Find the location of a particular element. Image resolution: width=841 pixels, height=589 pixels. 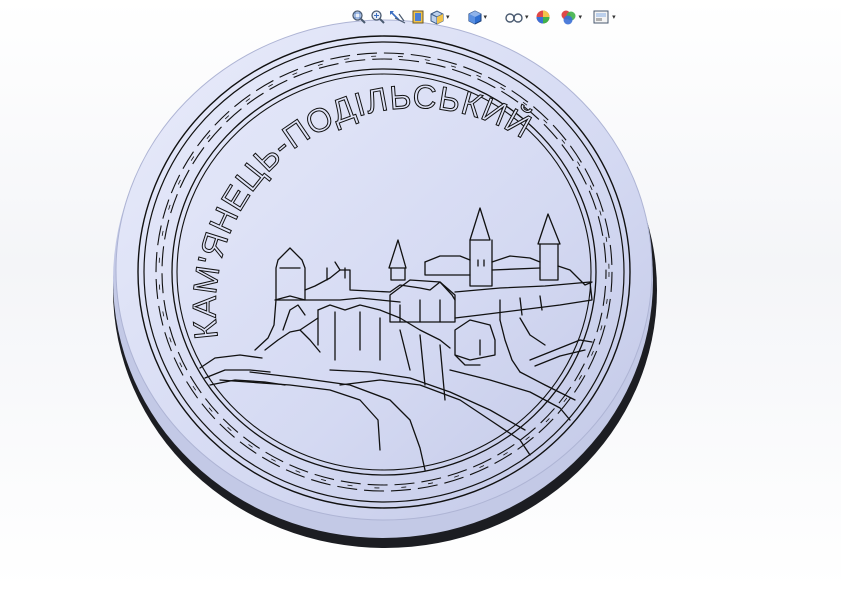

section-view-icon is located at coordinates (418, 17).